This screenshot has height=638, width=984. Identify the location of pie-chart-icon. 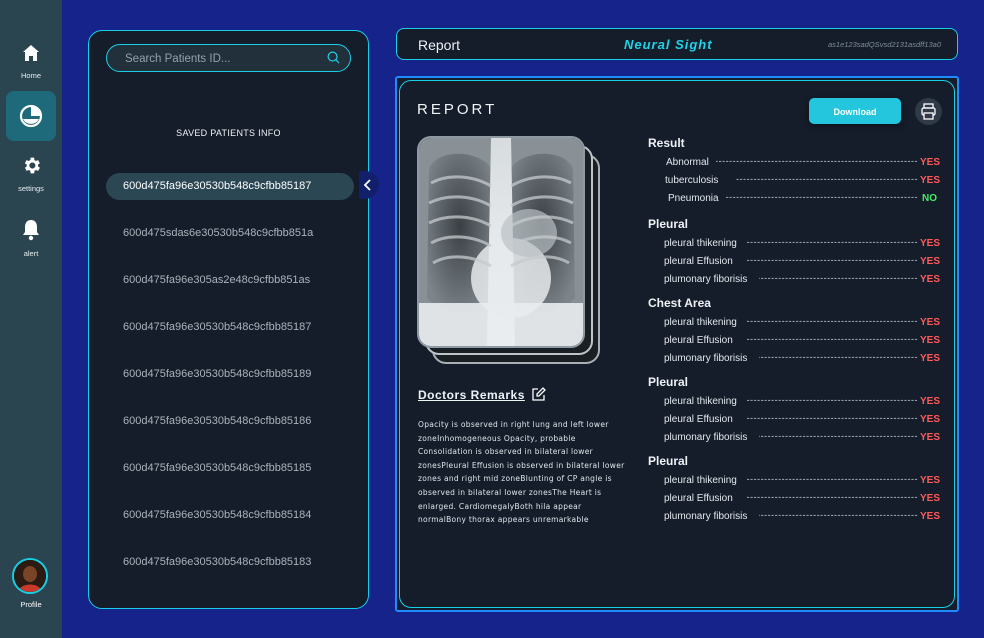
(31, 116).